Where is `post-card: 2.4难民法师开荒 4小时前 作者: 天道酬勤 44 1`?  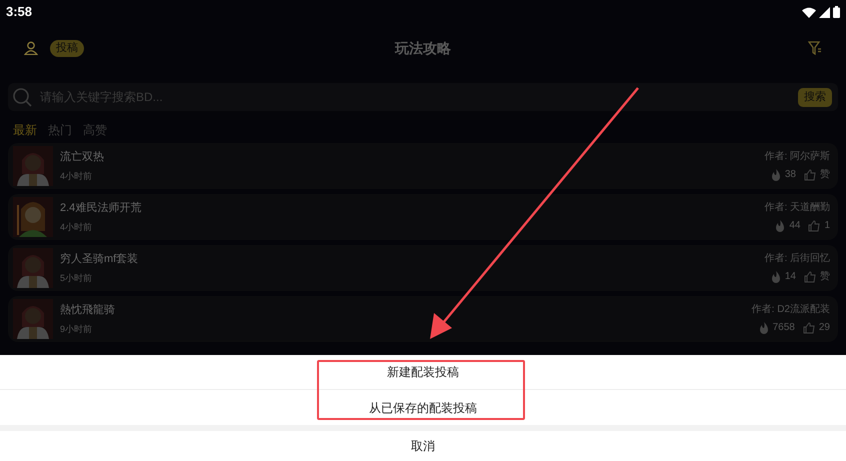
post-card: 2.4难民法师开荒 4小时前 作者: 天道酬勤 44 1 is located at coordinates (423, 217).